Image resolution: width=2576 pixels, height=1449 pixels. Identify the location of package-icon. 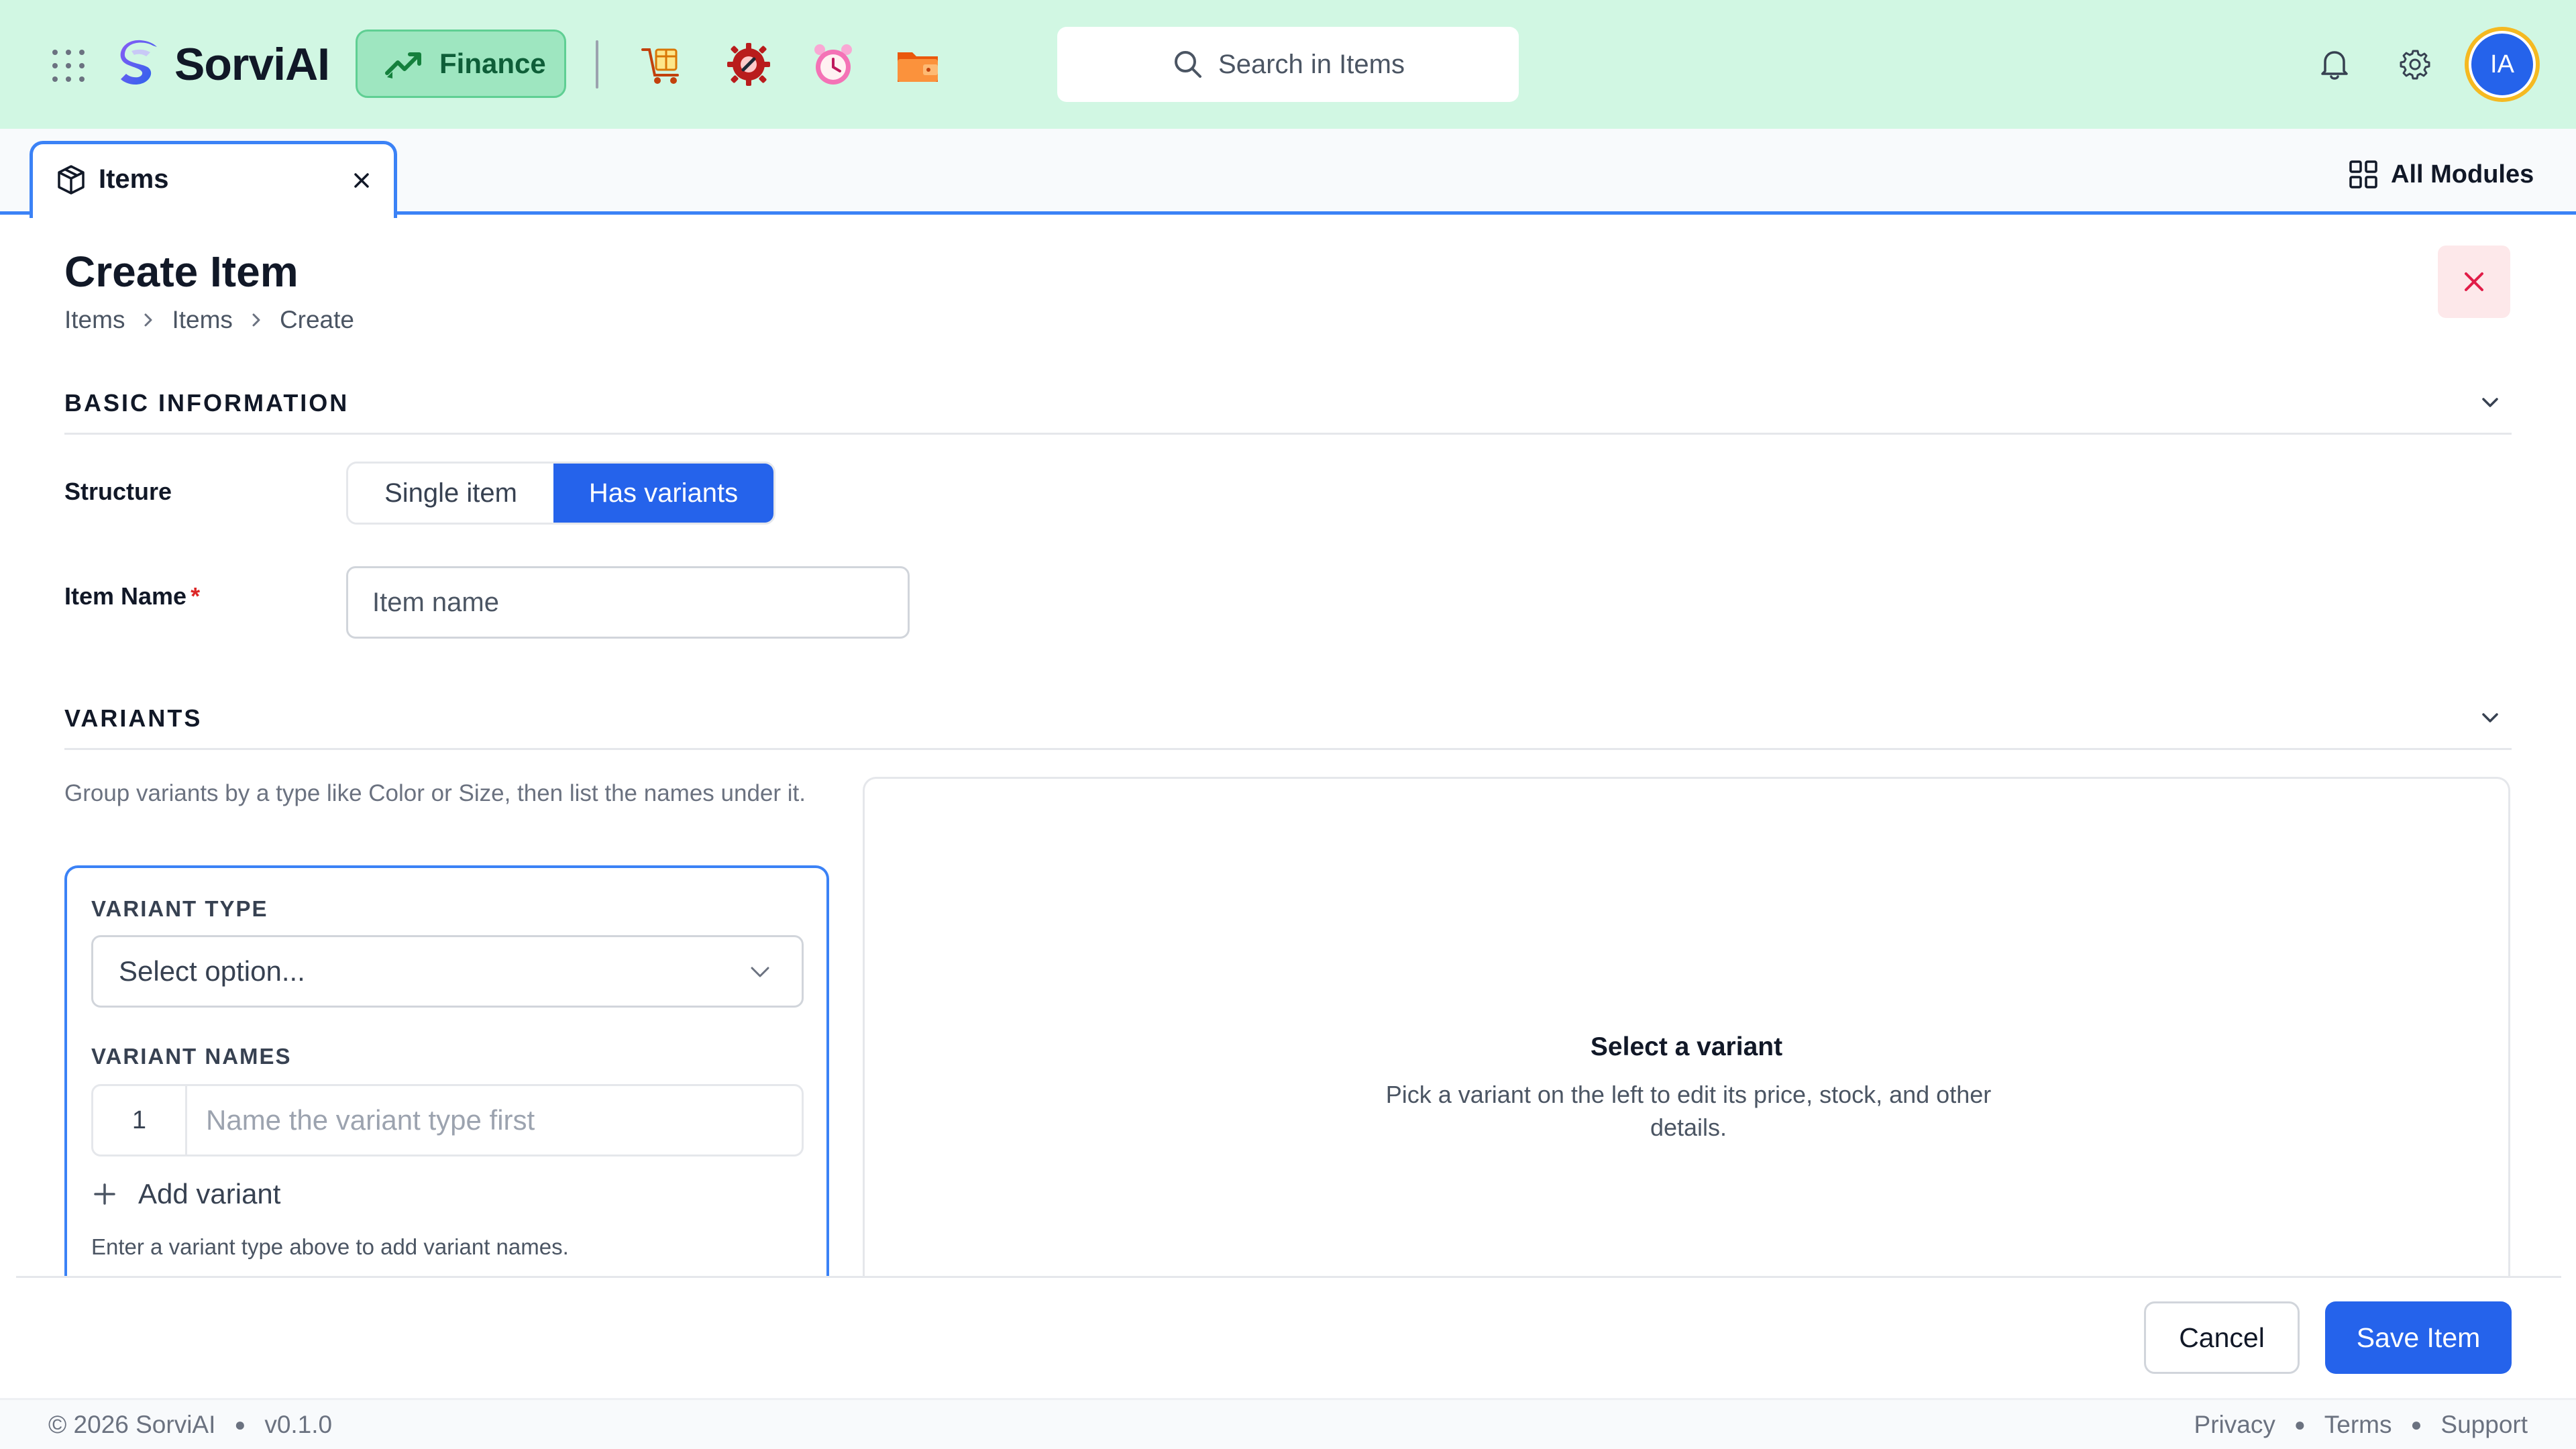
(71, 180).